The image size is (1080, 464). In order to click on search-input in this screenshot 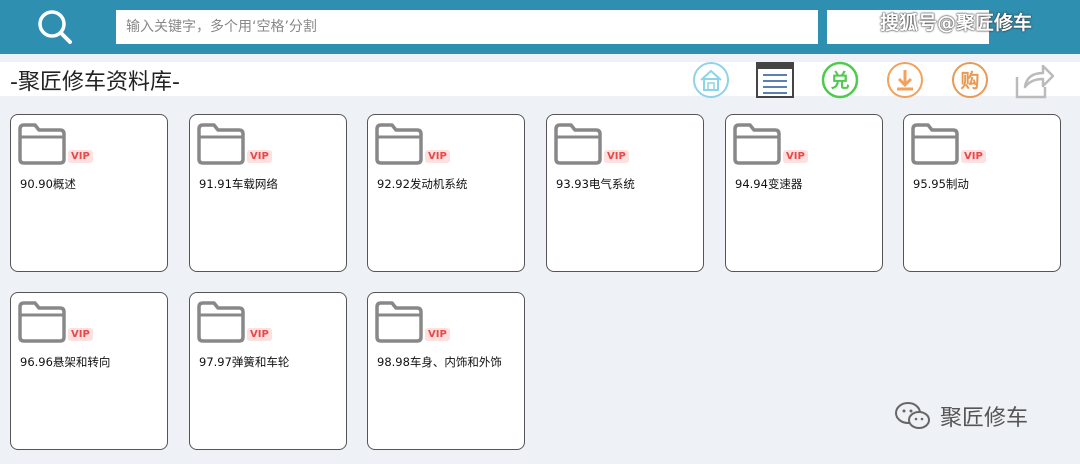, I will do `click(467, 27)`.